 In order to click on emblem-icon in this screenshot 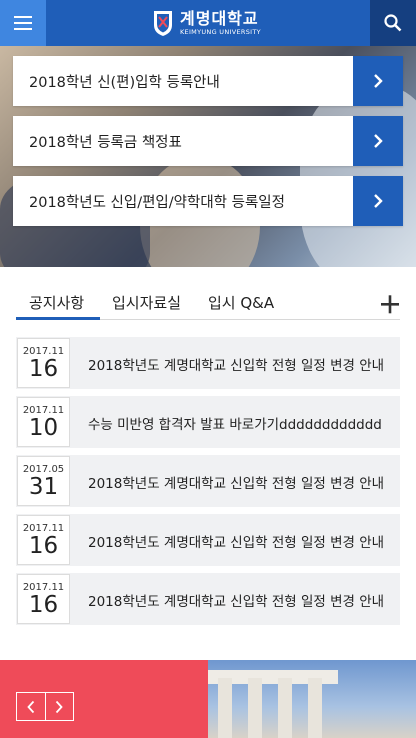, I will do `click(163, 23)`.